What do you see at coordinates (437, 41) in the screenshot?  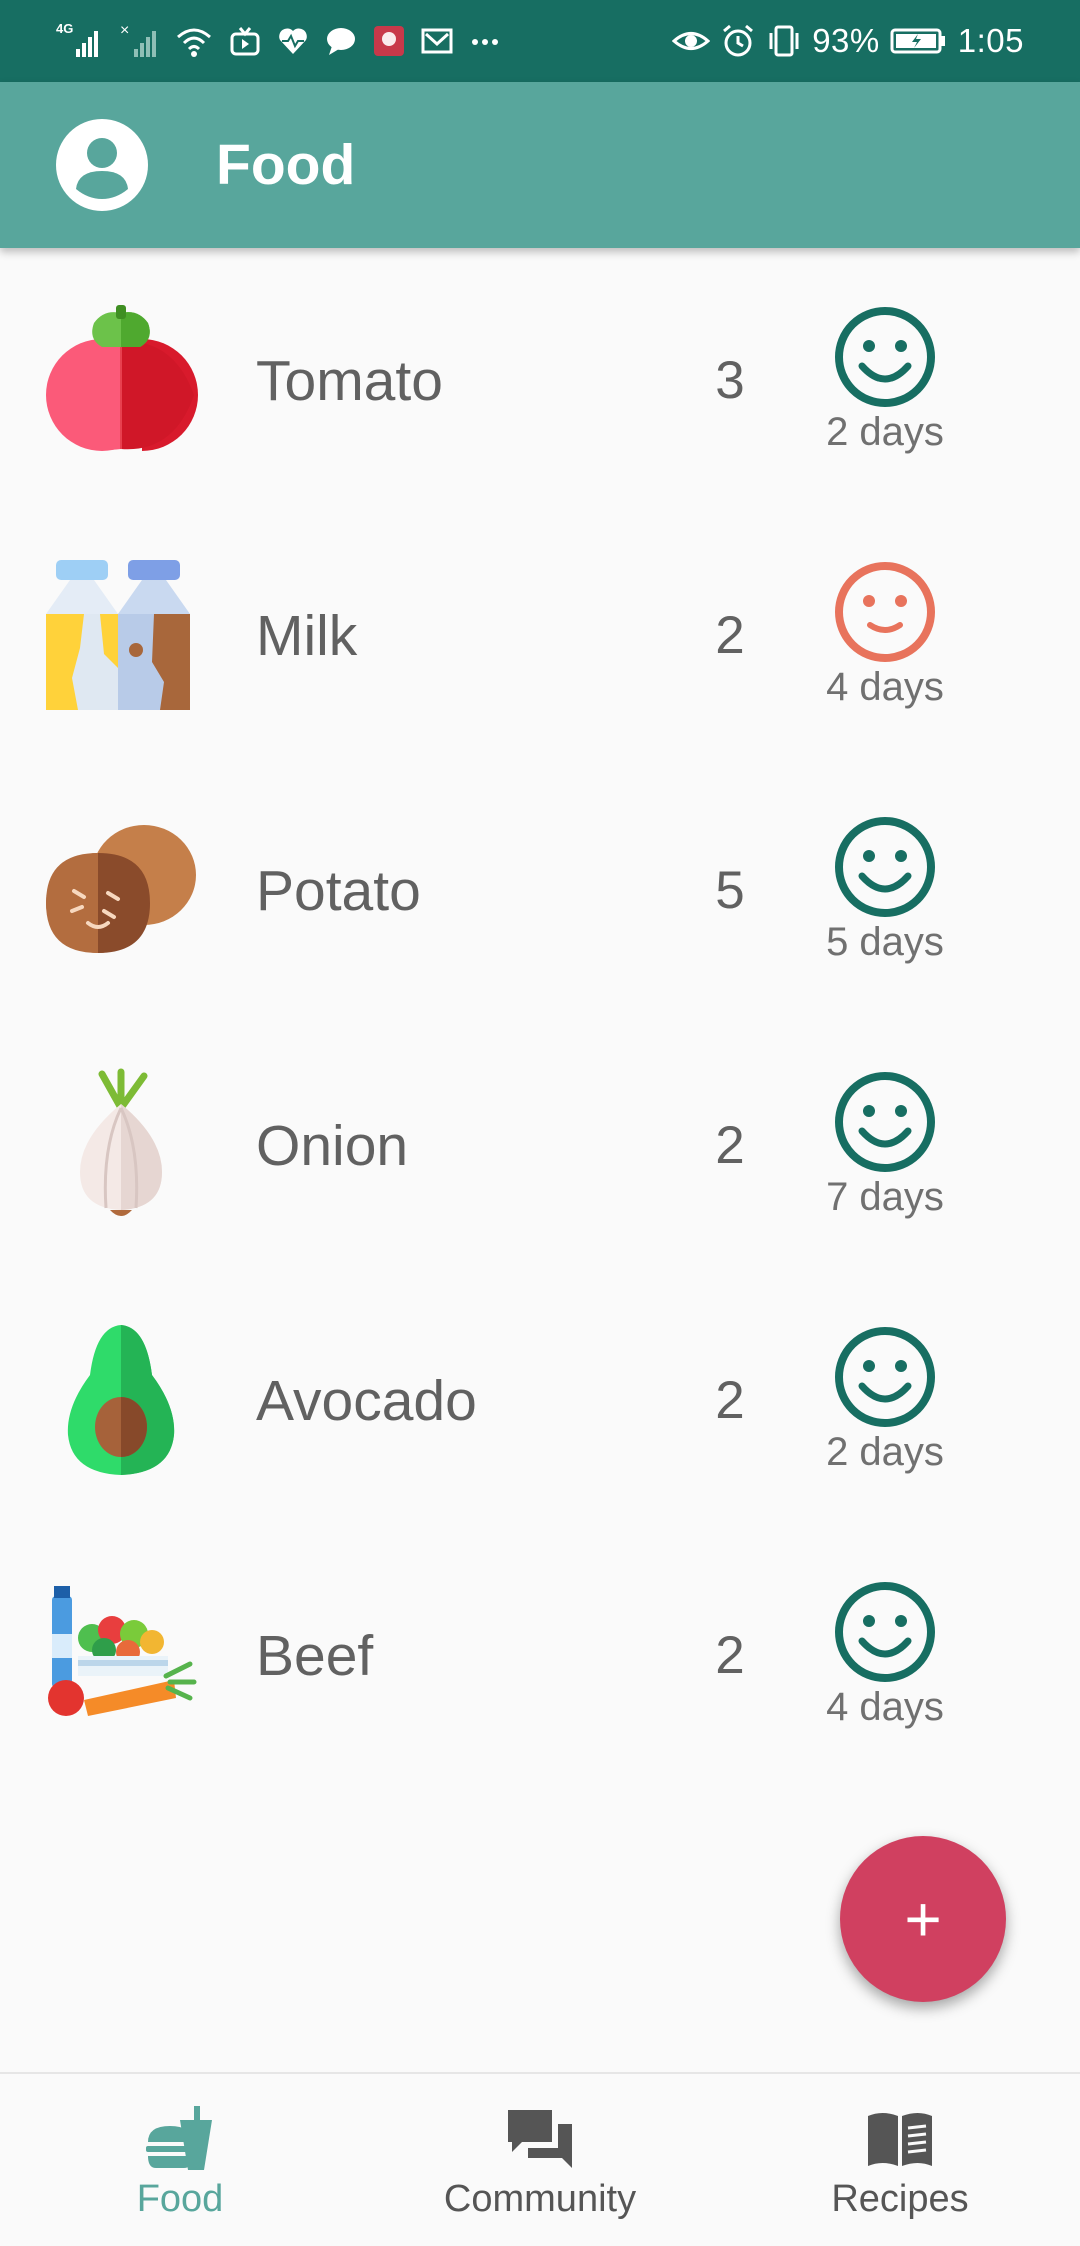 I see `mail-icon` at bounding box center [437, 41].